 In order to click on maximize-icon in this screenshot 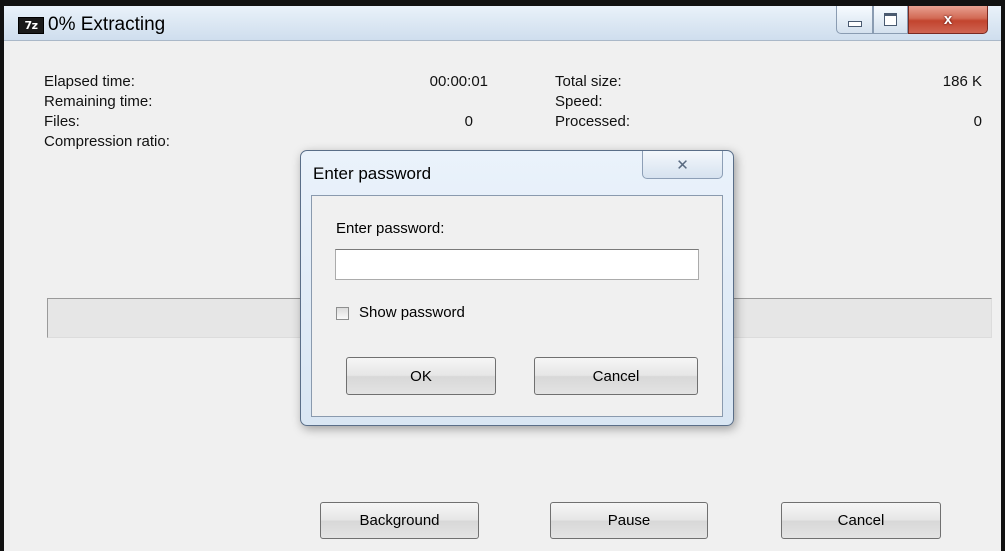, I will do `click(890, 19)`.